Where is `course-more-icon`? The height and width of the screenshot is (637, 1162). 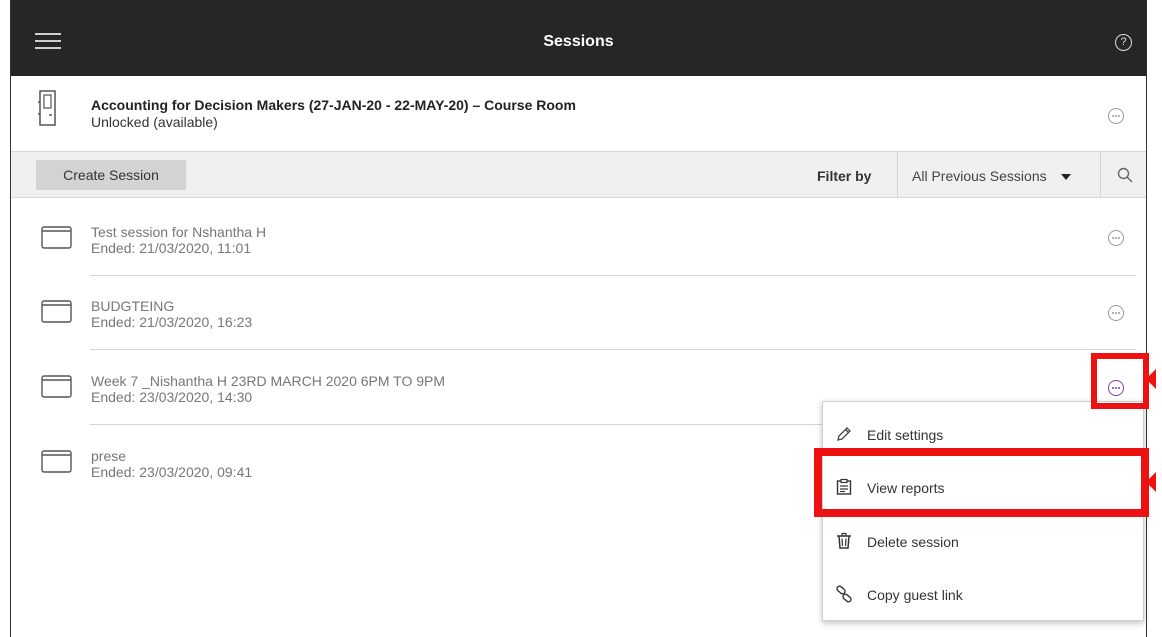 course-more-icon is located at coordinates (1116, 116).